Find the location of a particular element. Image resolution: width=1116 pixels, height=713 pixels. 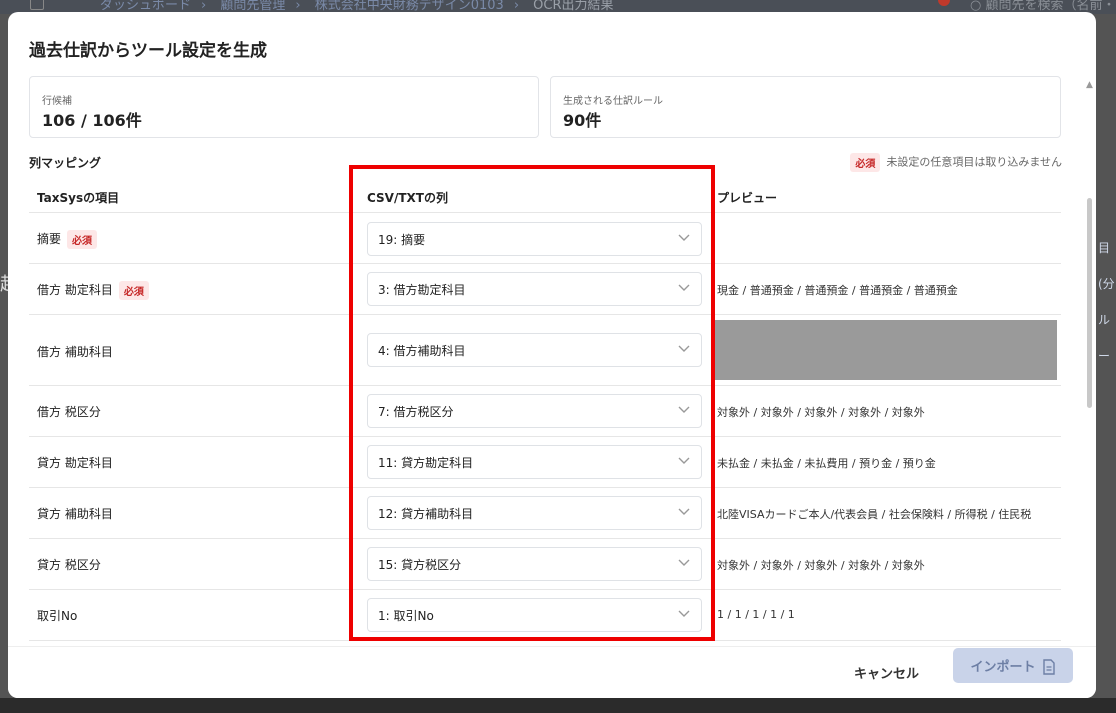

row-label: 借方 勘定科目 必須 is located at coordinates (96, 290).